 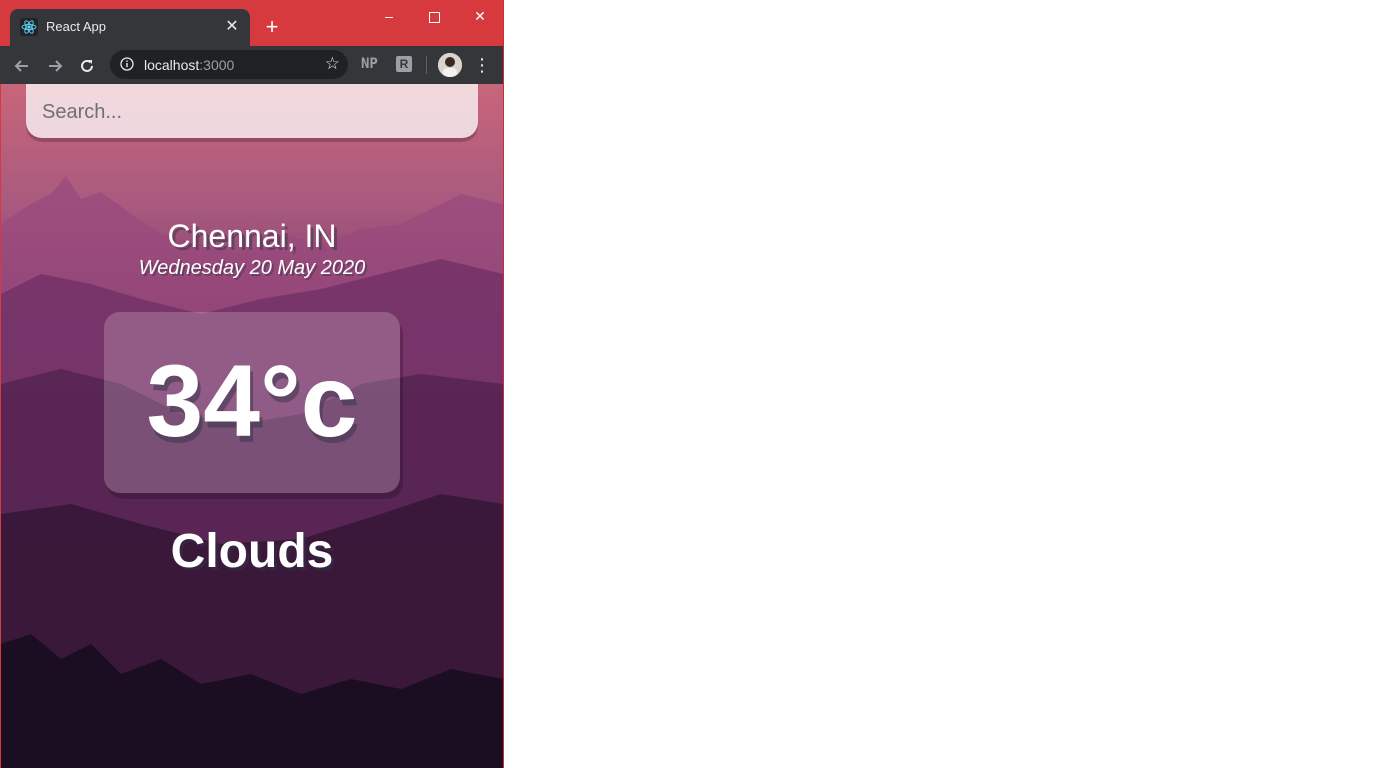 I want to click on minimize-icon: –, so click(x=389, y=16).